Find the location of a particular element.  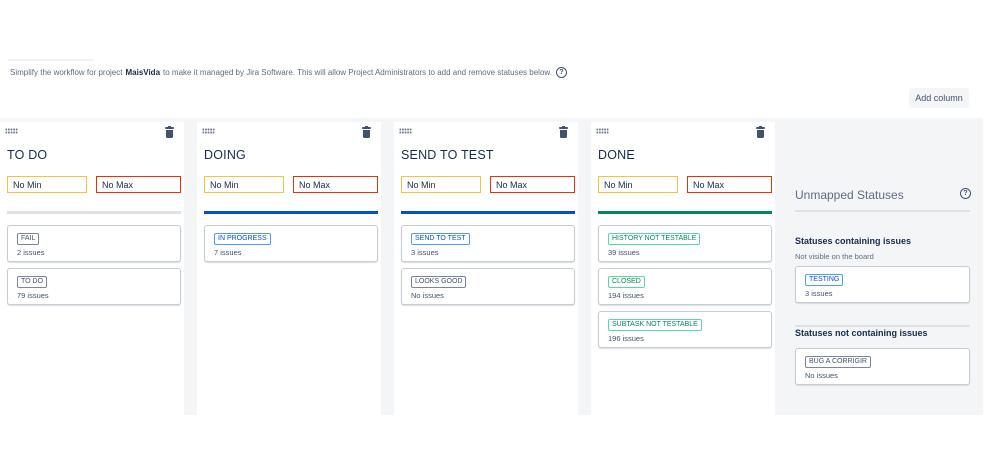

issue-count: 196 issues is located at coordinates (626, 338).